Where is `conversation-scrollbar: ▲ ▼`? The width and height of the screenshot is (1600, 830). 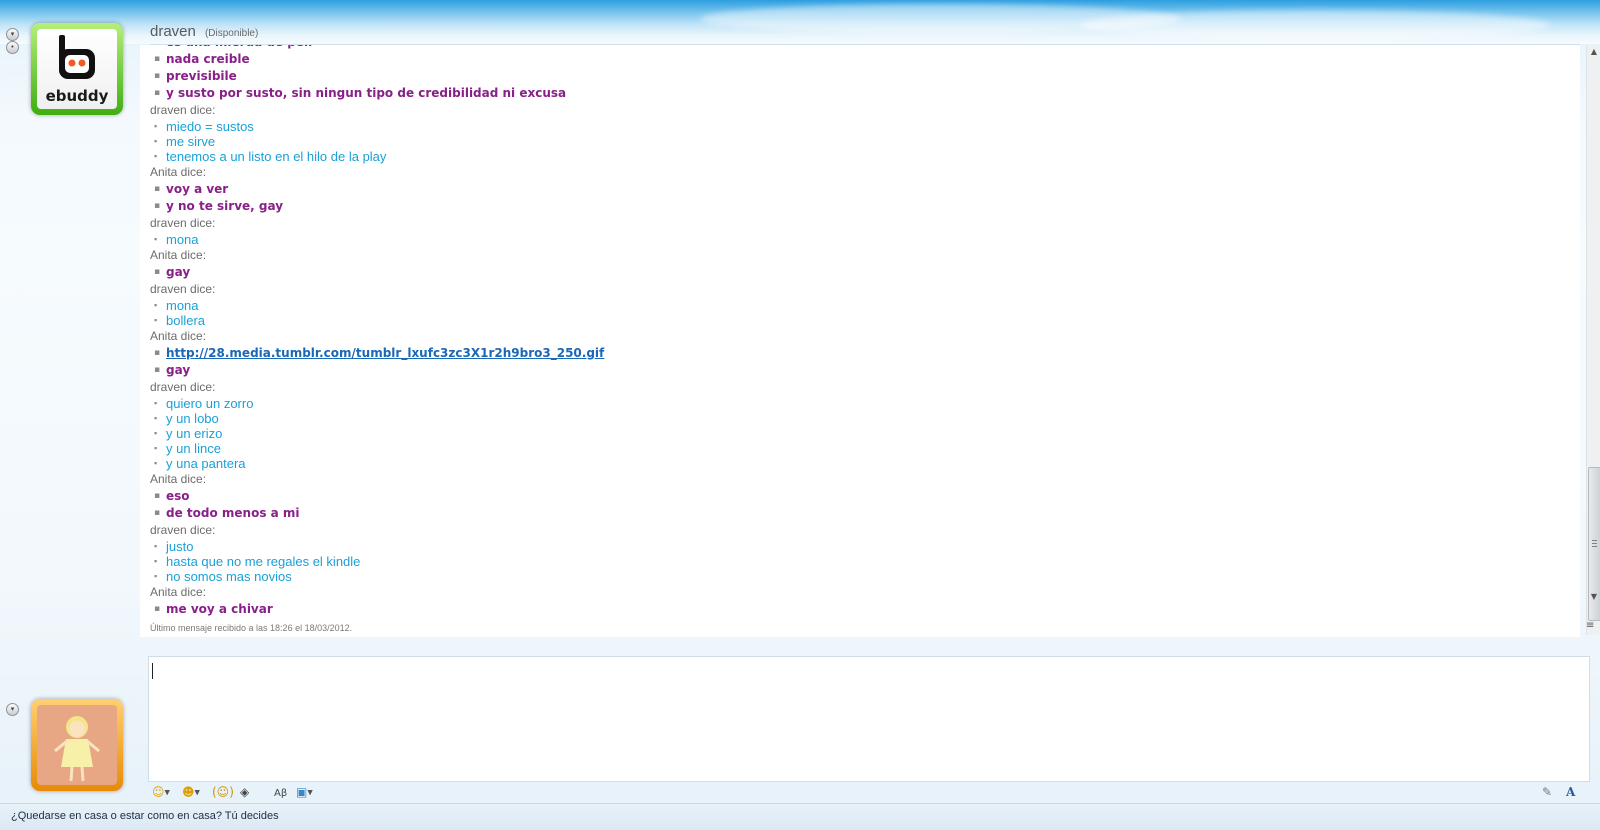
conversation-scrollbar: ▲ ▼ is located at coordinates (1593, 340).